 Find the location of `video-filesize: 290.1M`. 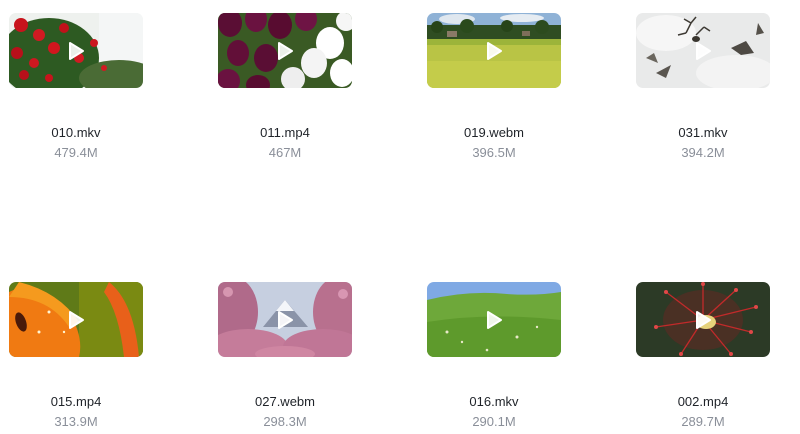

video-filesize: 290.1M is located at coordinates (494, 421).